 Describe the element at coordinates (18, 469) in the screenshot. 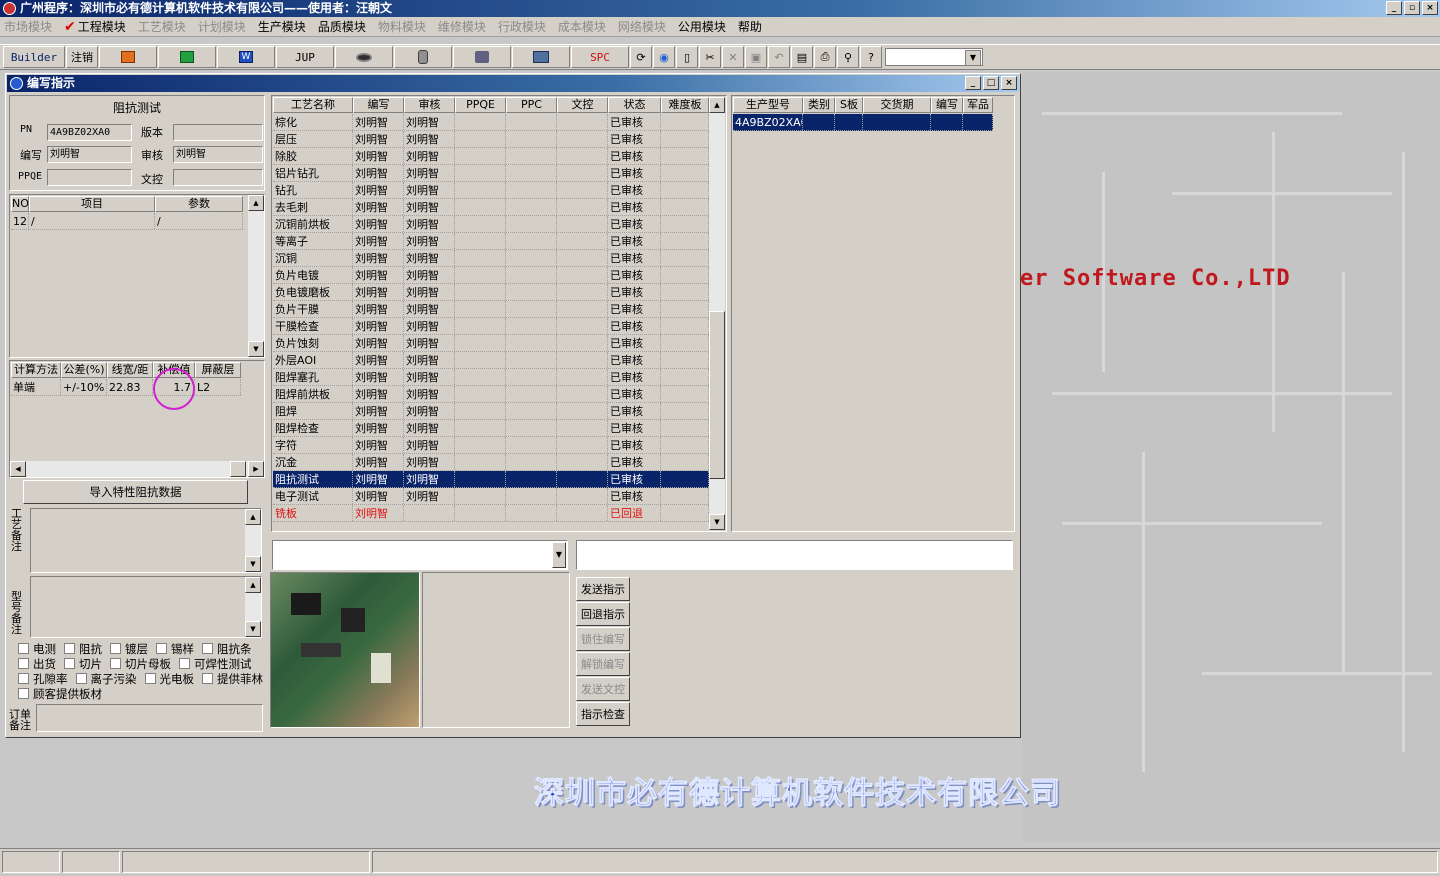

I see `scroll-left-icon: ◀` at that location.